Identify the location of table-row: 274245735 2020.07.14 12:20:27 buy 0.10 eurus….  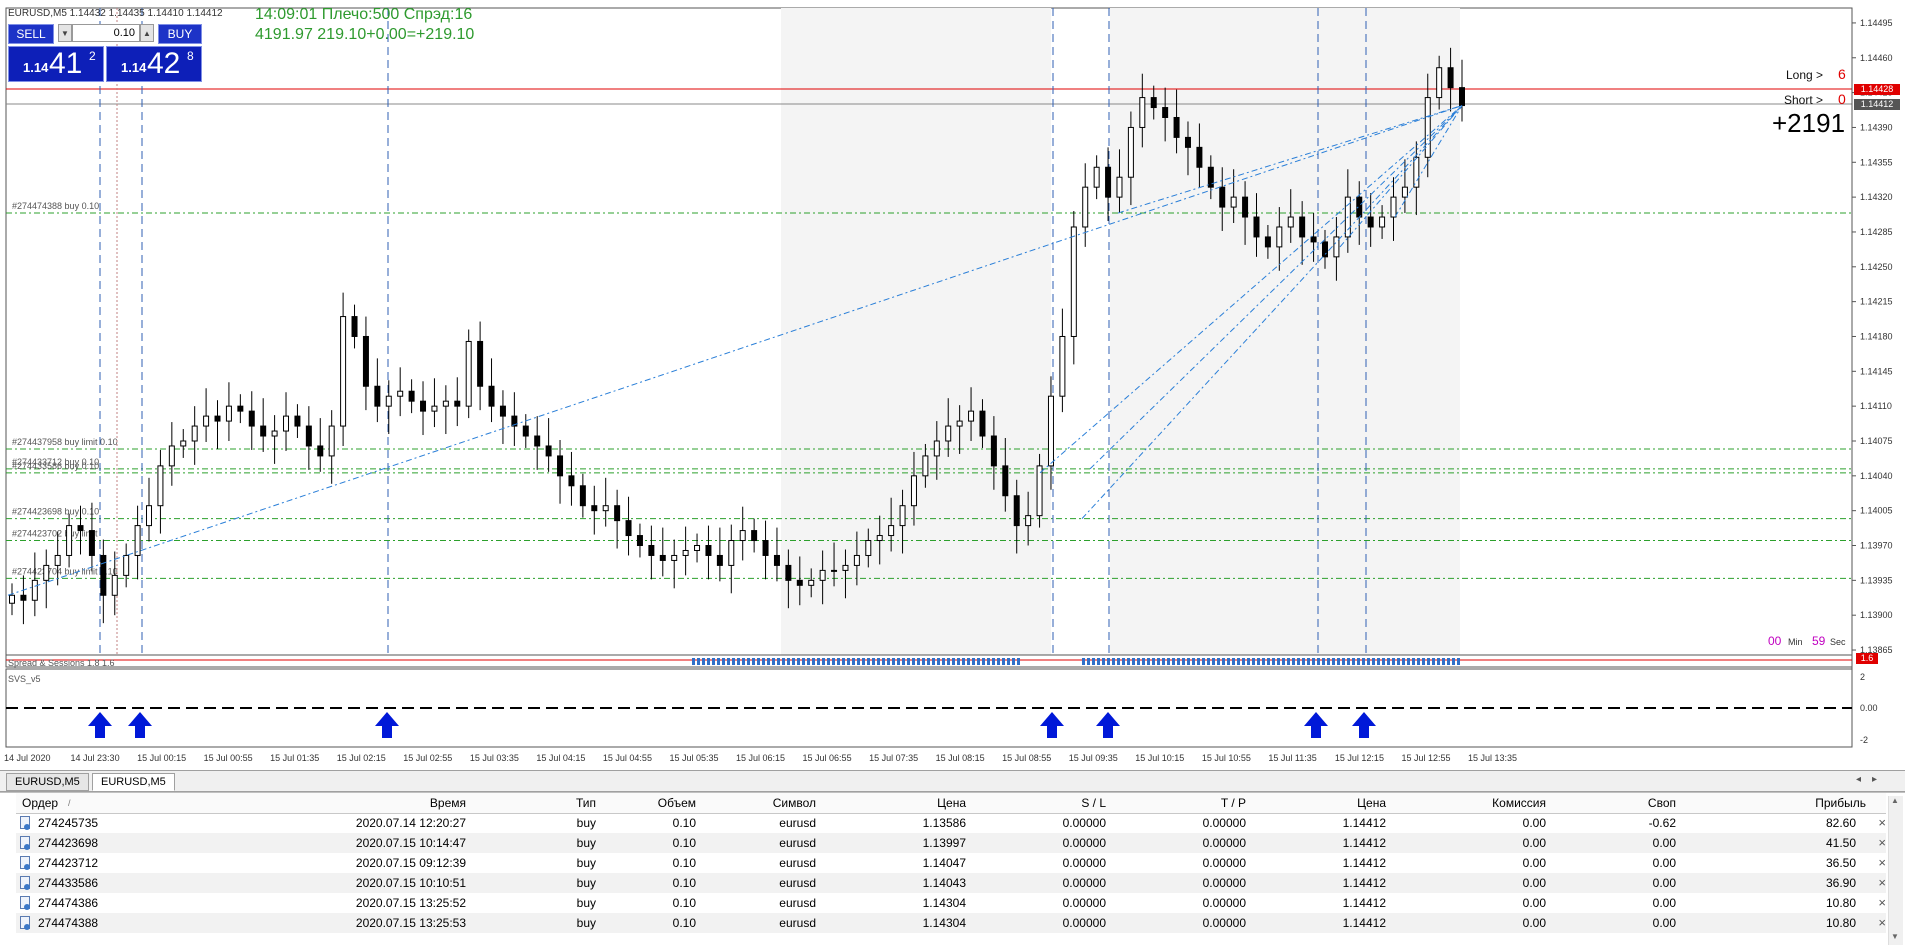
(951, 823).